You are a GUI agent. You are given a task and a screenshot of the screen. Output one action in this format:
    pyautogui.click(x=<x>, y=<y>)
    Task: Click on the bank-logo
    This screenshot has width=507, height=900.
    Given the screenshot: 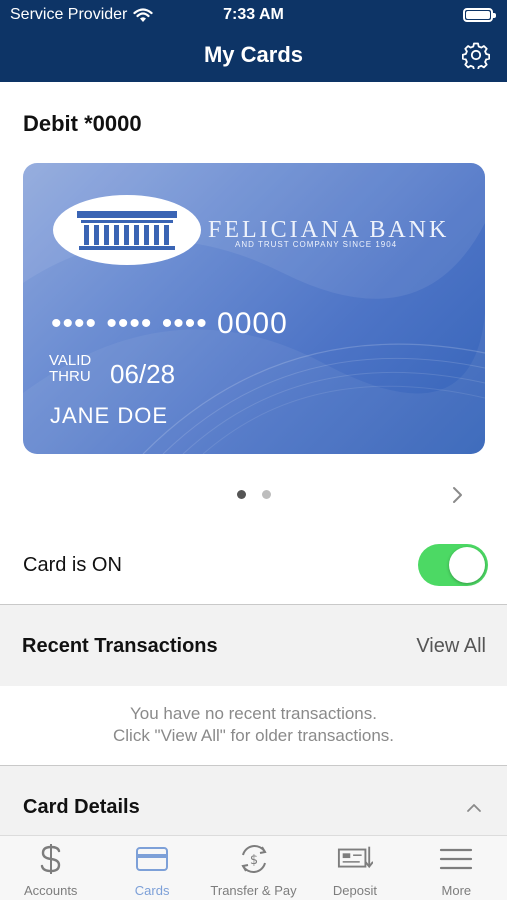 What is the action you would take?
    pyautogui.click(x=127, y=230)
    